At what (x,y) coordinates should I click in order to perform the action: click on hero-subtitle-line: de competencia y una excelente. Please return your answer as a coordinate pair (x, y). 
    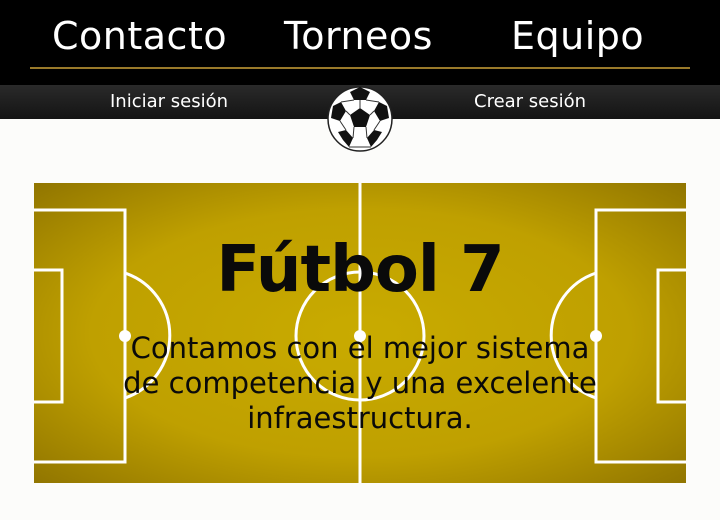
    Looking at the image, I should click on (360, 383).